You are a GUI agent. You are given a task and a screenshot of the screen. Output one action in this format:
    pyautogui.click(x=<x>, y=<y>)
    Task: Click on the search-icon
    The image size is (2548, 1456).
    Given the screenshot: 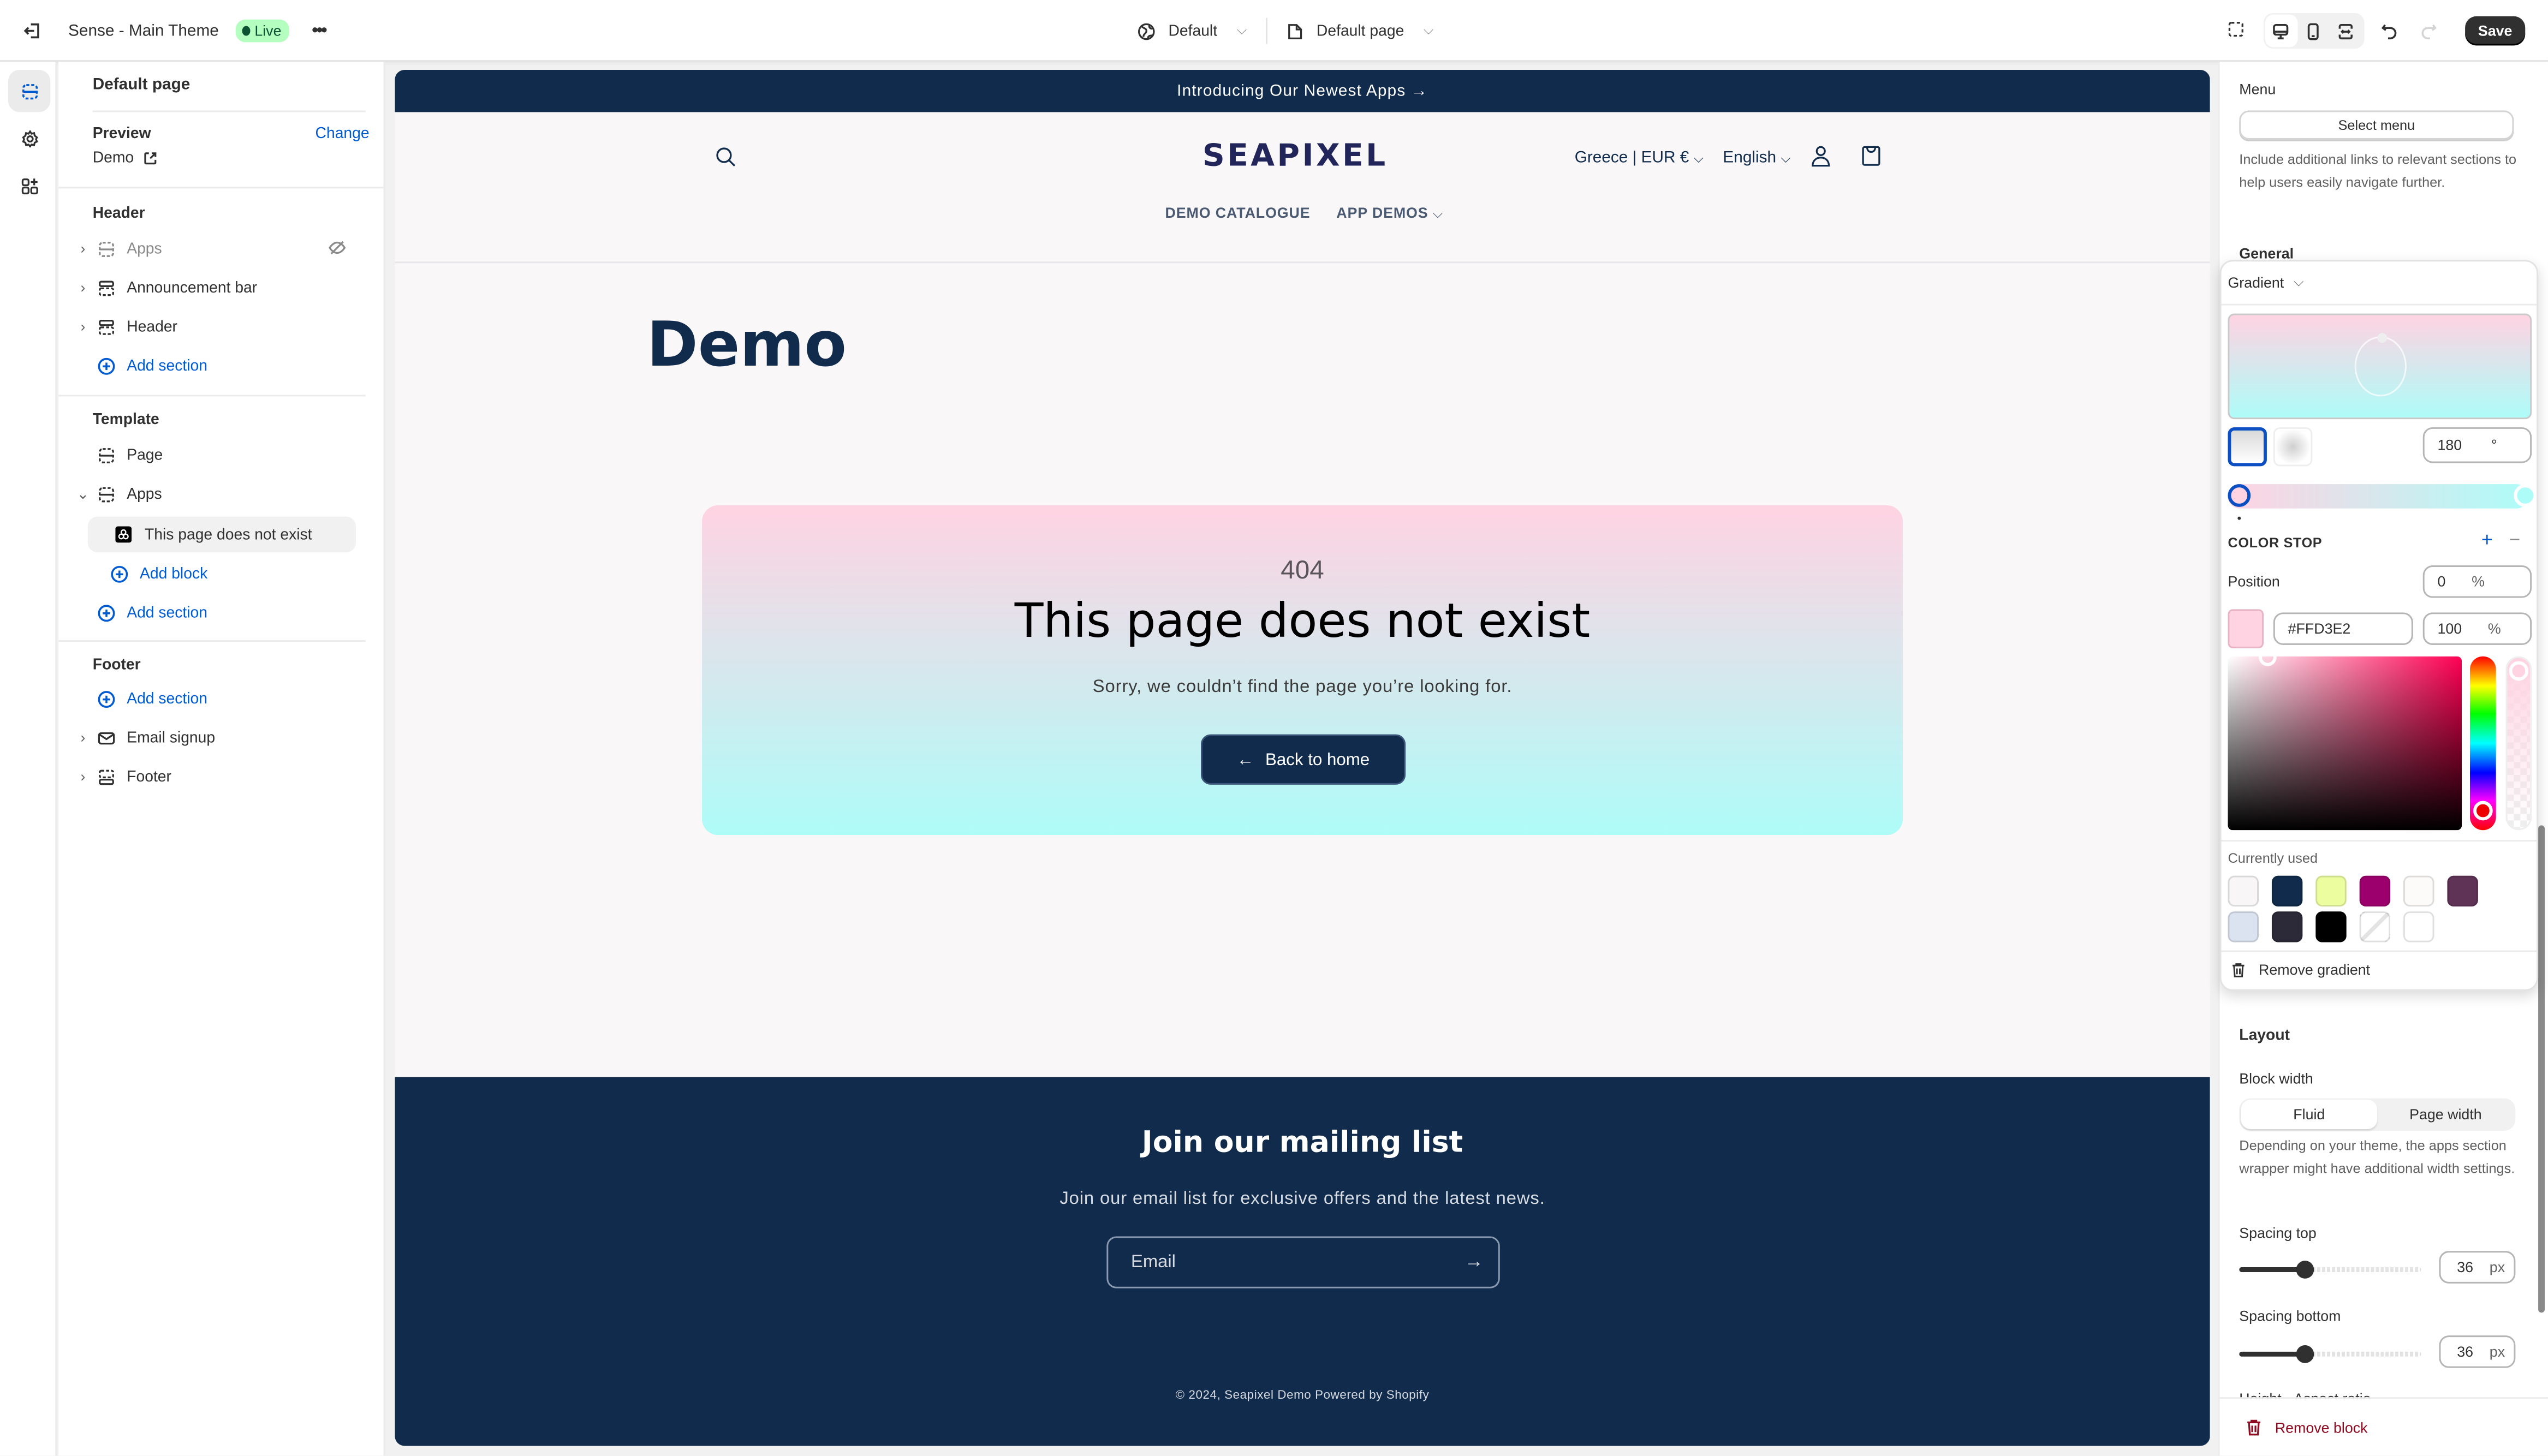 What is the action you would take?
    pyautogui.click(x=725, y=161)
    